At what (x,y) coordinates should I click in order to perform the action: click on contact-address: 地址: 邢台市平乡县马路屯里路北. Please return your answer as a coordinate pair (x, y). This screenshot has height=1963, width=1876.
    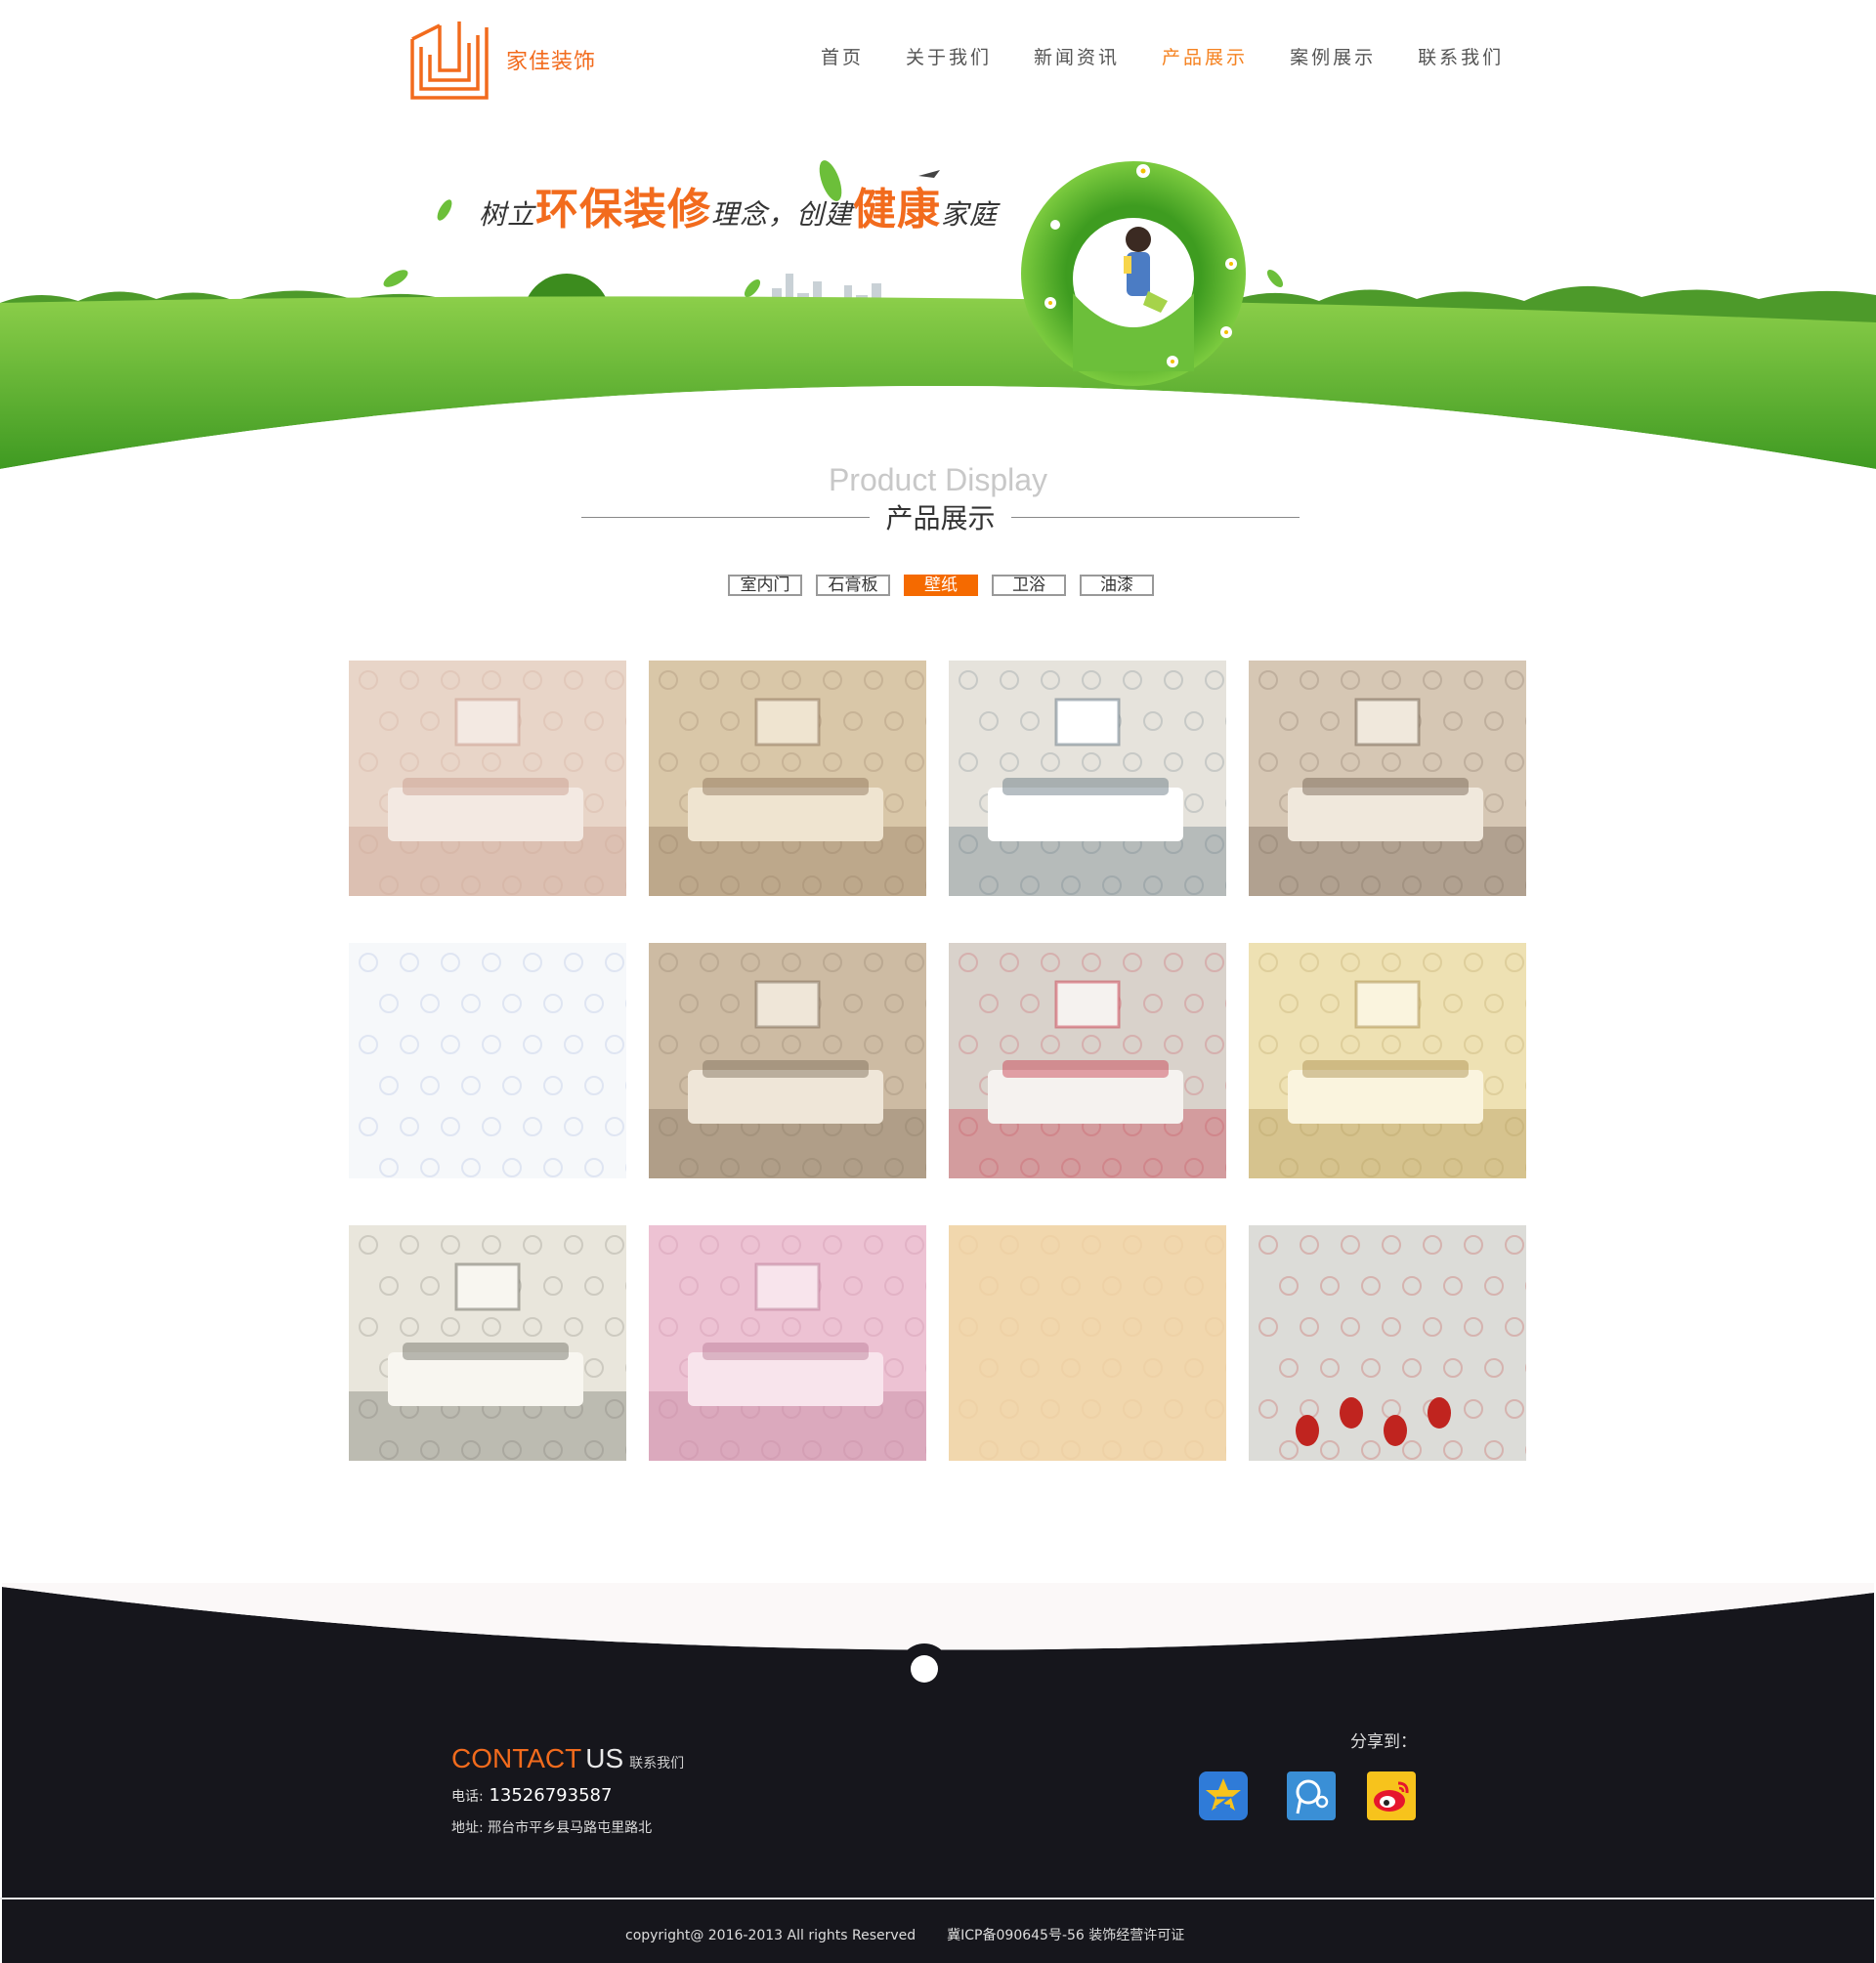
    Looking at the image, I should click on (552, 1828).